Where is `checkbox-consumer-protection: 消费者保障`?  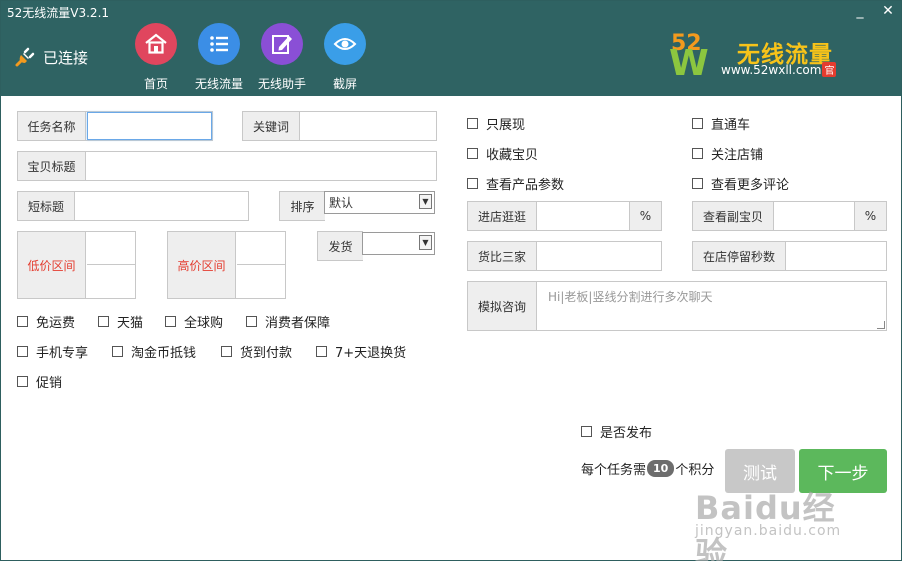 checkbox-consumer-protection: 消费者保障 is located at coordinates (288, 321).